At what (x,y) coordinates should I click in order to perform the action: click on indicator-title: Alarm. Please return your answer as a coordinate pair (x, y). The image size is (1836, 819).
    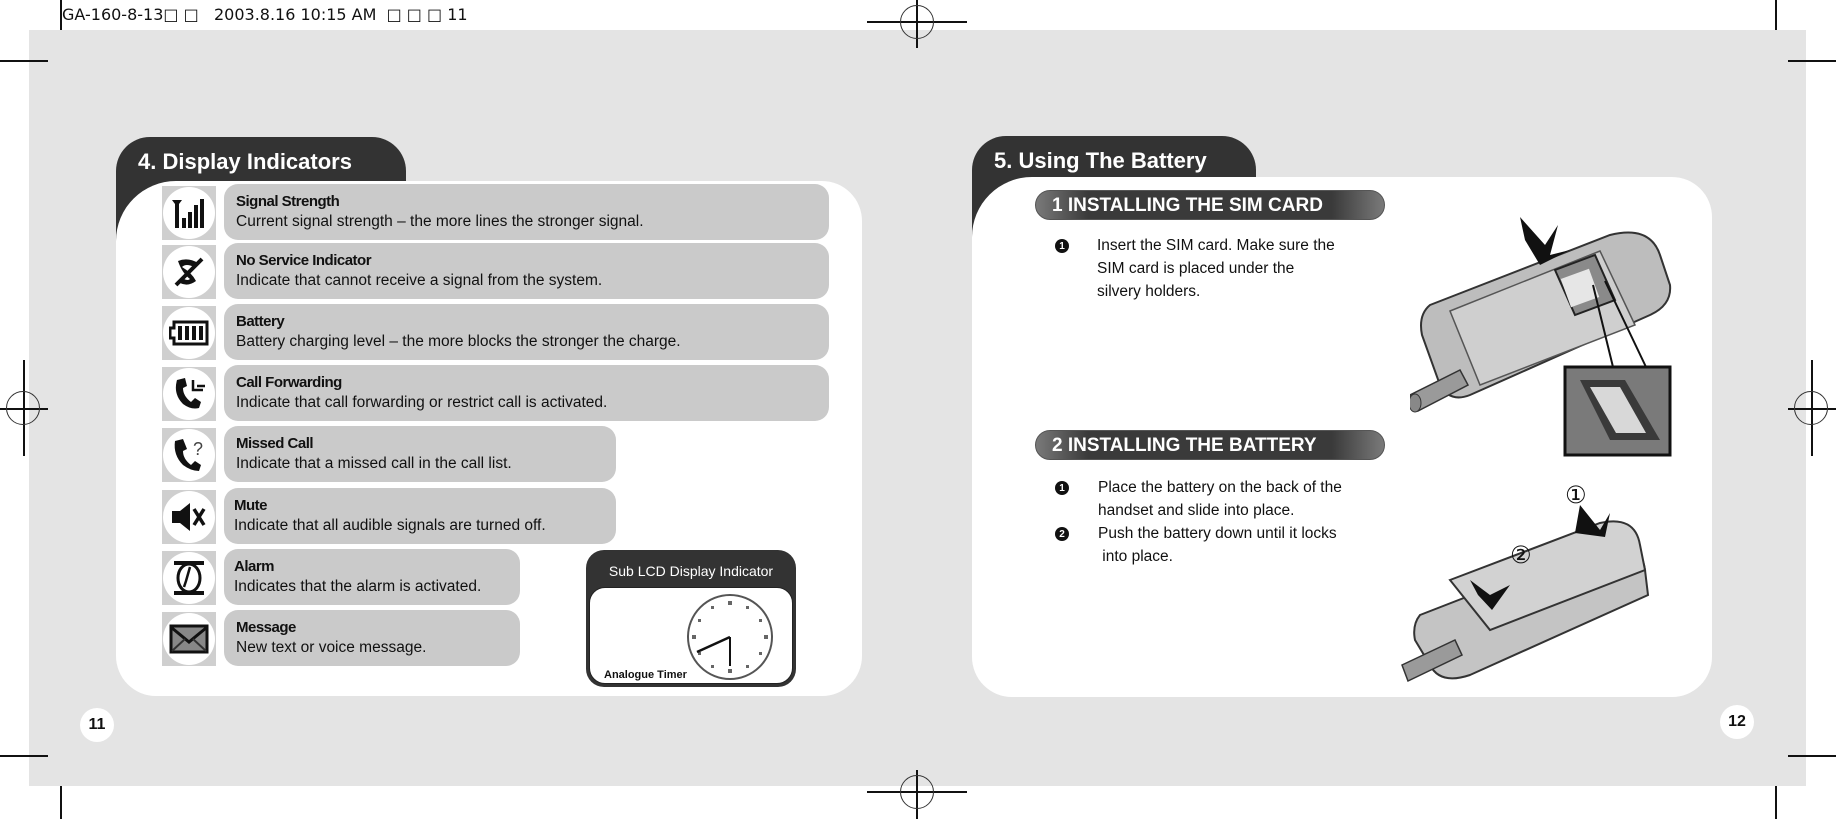
    Looking at the image, I should click on (254, 566).